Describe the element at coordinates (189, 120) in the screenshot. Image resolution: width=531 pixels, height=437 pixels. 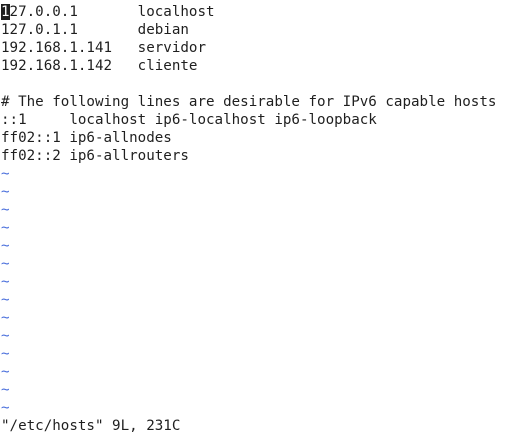
I see `file-line: ::1 localhost ip6-localhost ip6-loopback` at that location.